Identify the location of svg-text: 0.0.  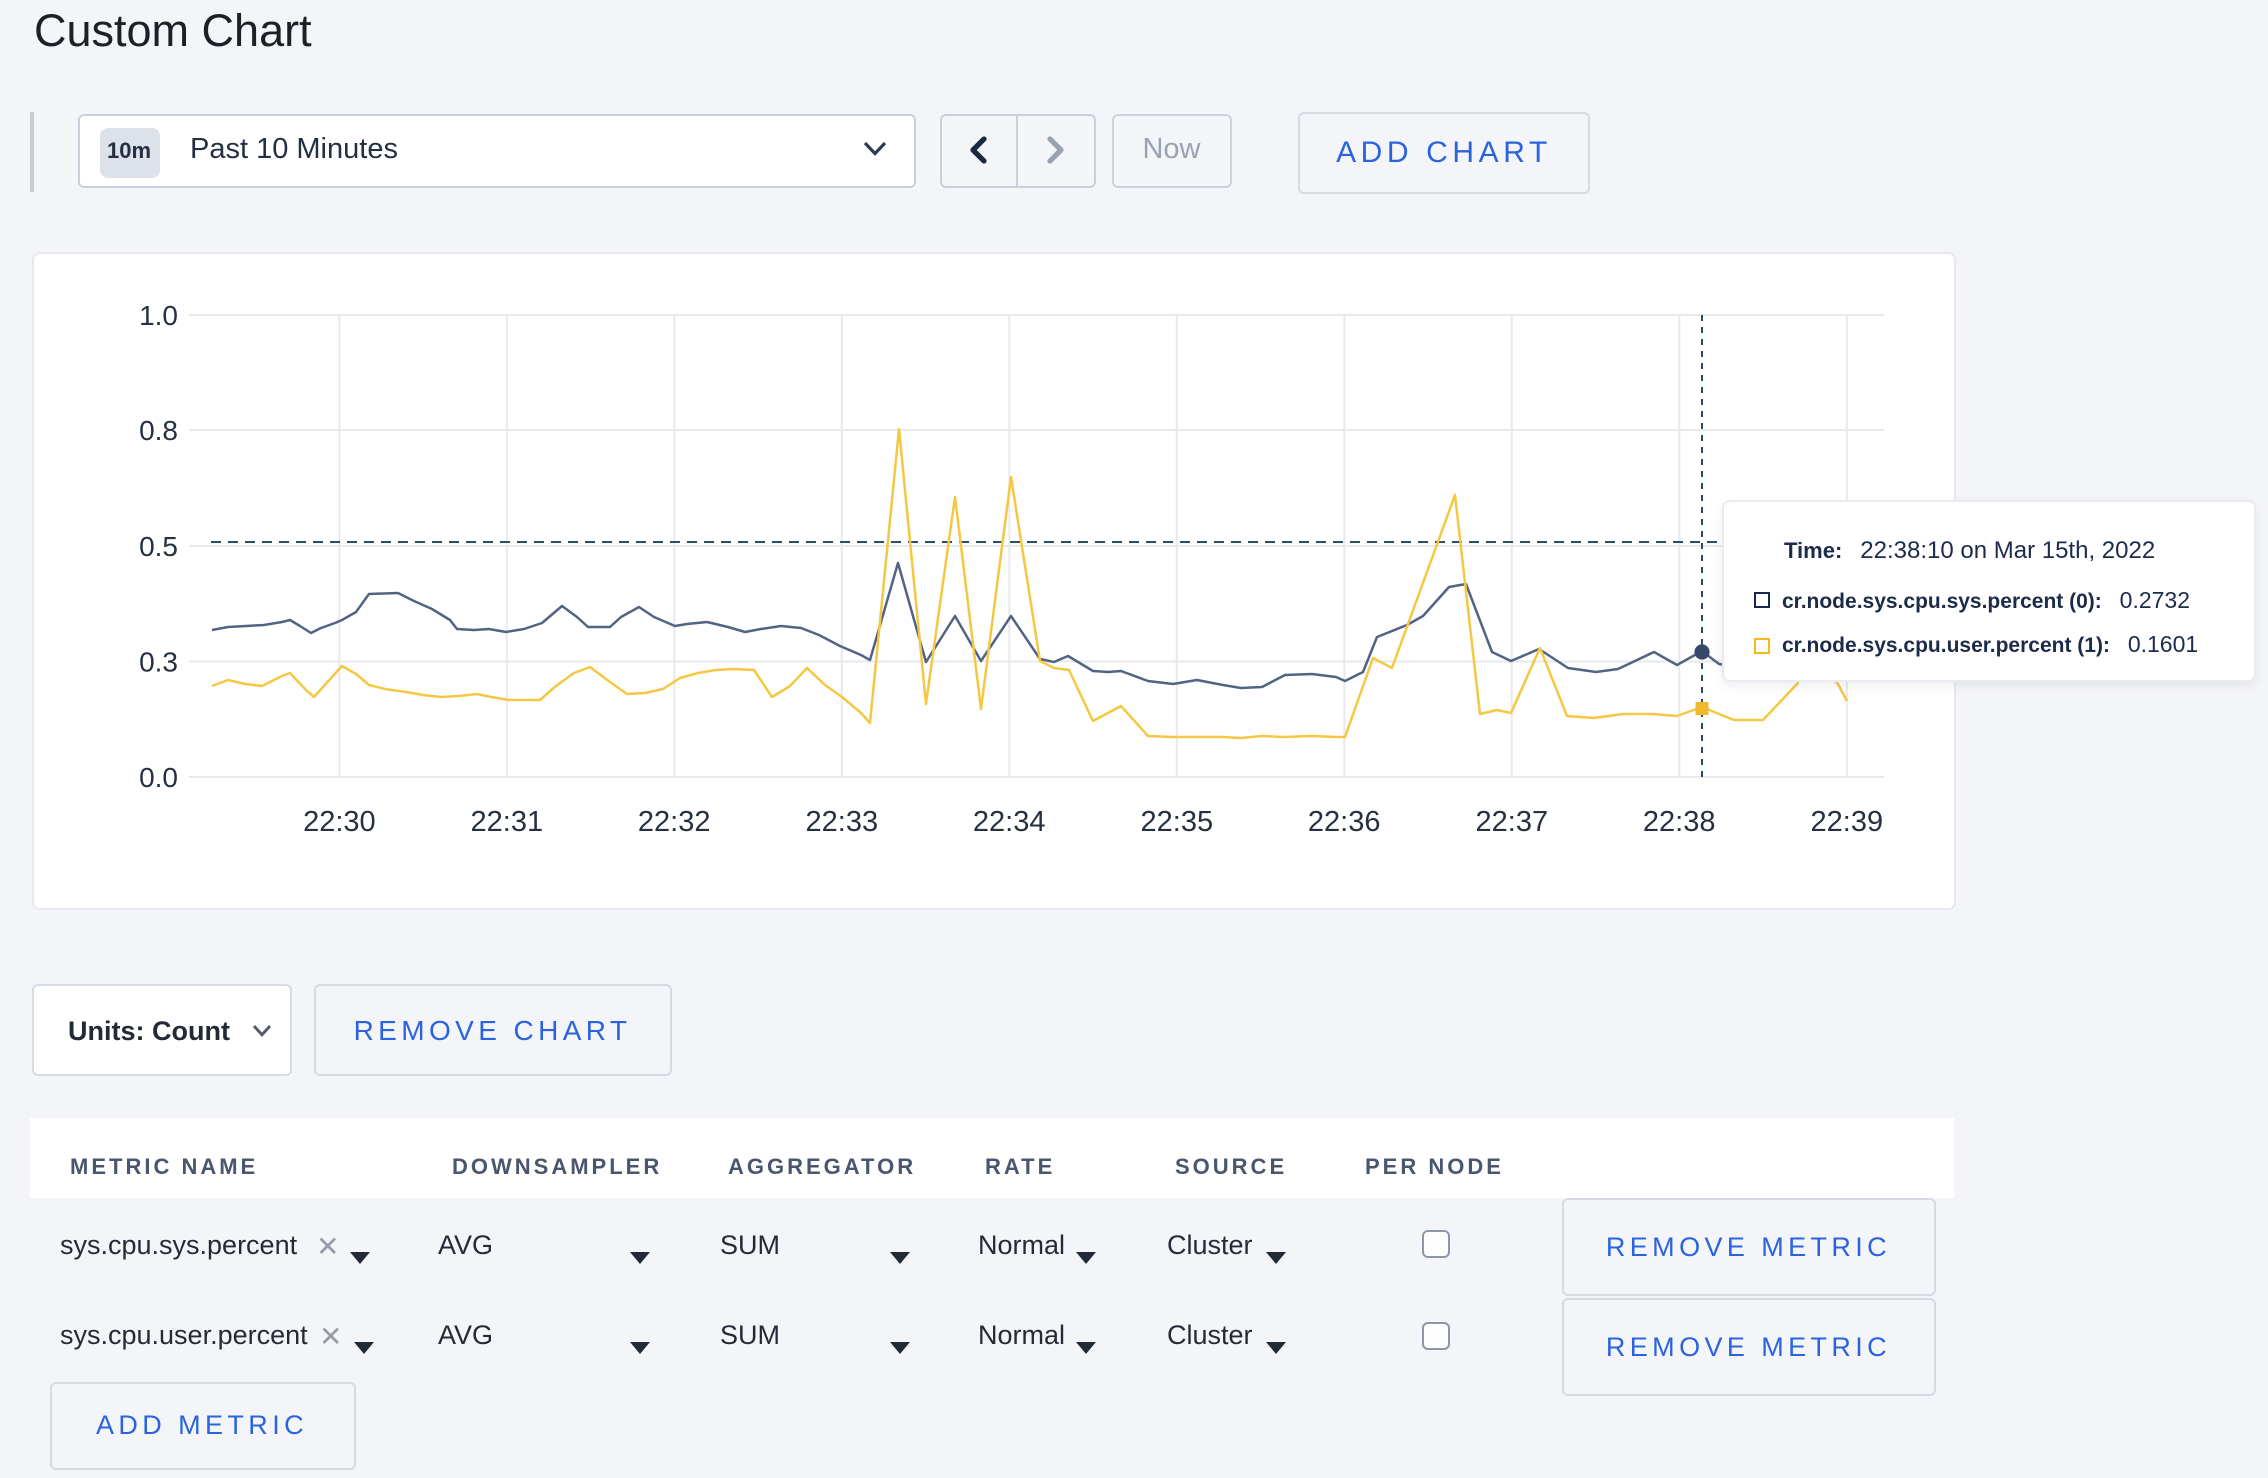
(158, 777).